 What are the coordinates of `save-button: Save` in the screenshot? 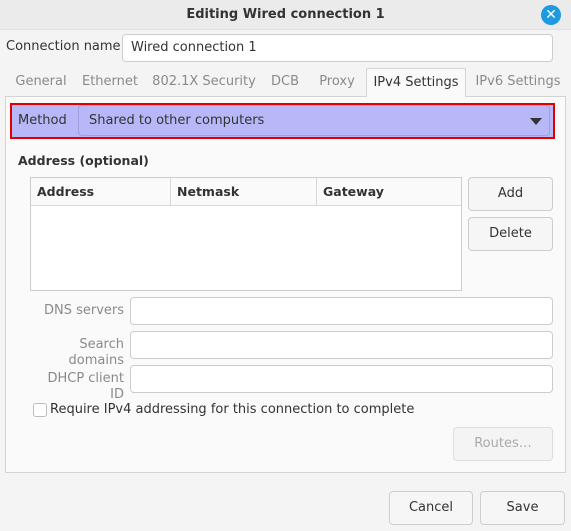 It's located at (522, 508).